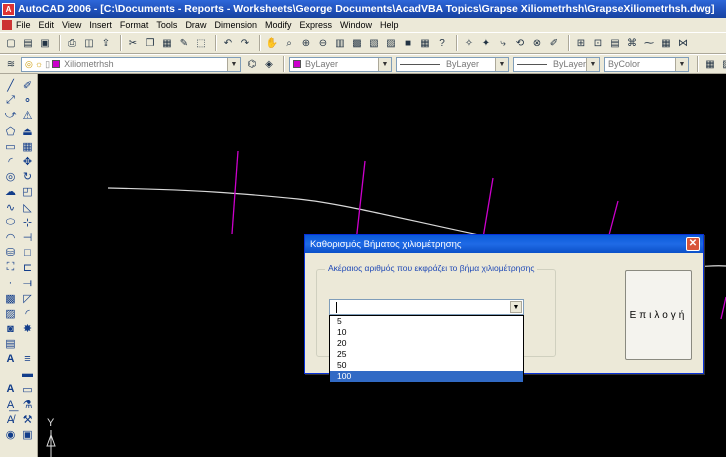 The width and height of the screenshot is (726, 457). What do you see at coordinates (666, 43) in the screenshot?
I see `express-tool-icon: ▦` at bounding box center [666, 43].